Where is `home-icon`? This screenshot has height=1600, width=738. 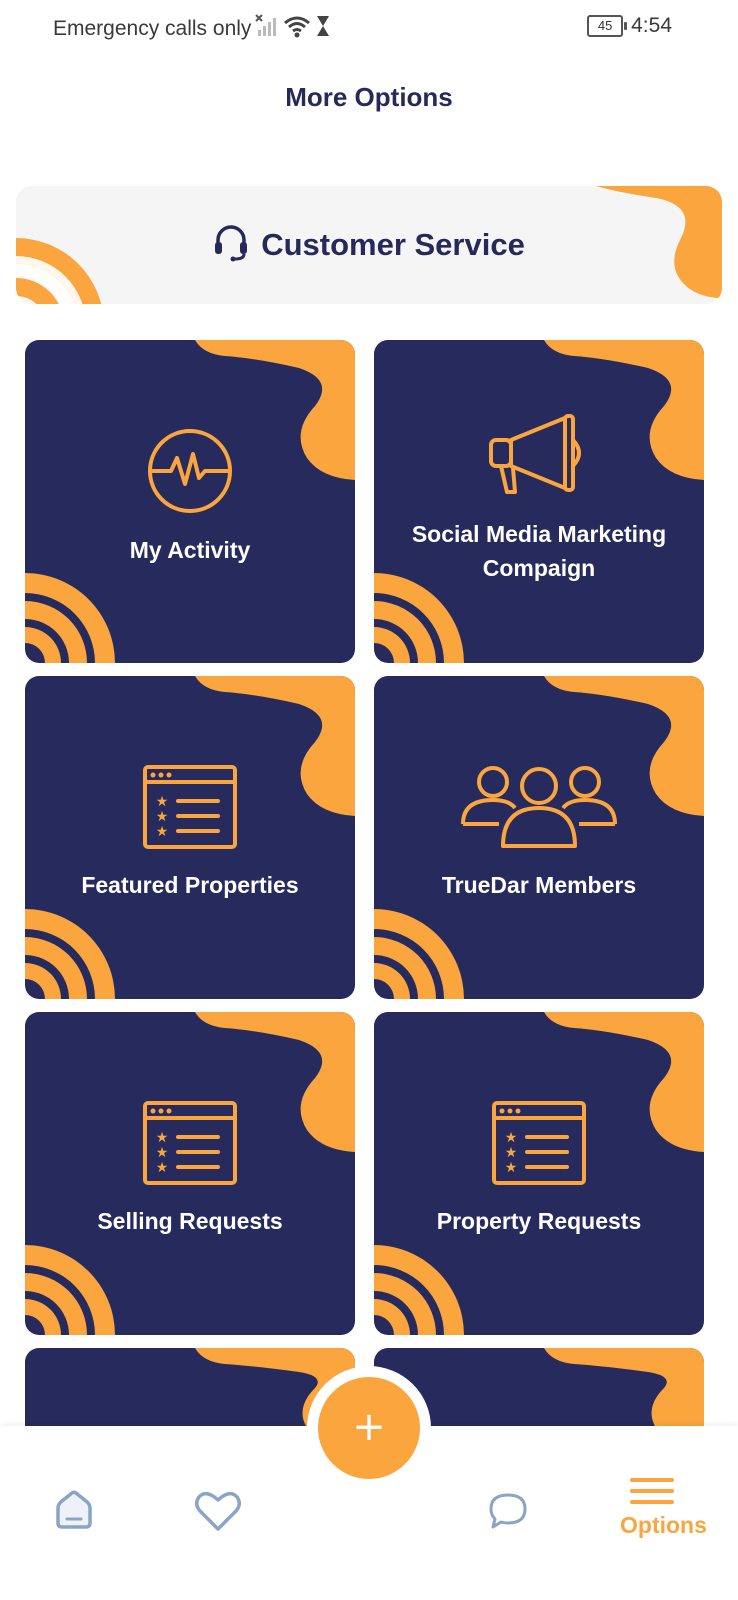 home-icon is located at coordinates (74, 1512).